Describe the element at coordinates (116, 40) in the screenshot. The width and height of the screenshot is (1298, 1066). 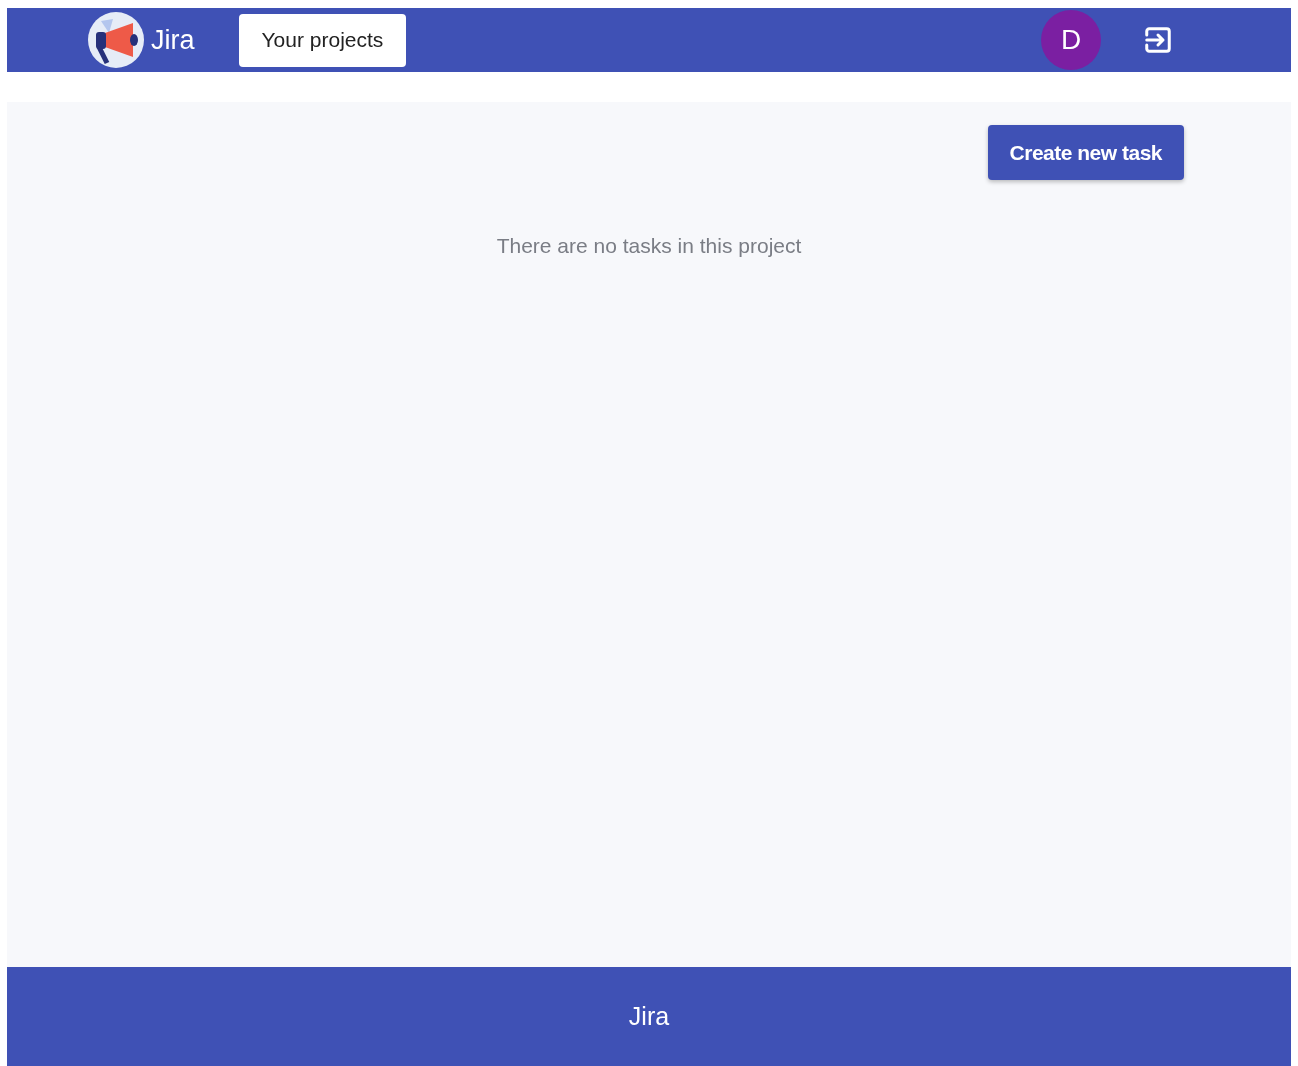
I see `megaphone-logo-icon` at that location.